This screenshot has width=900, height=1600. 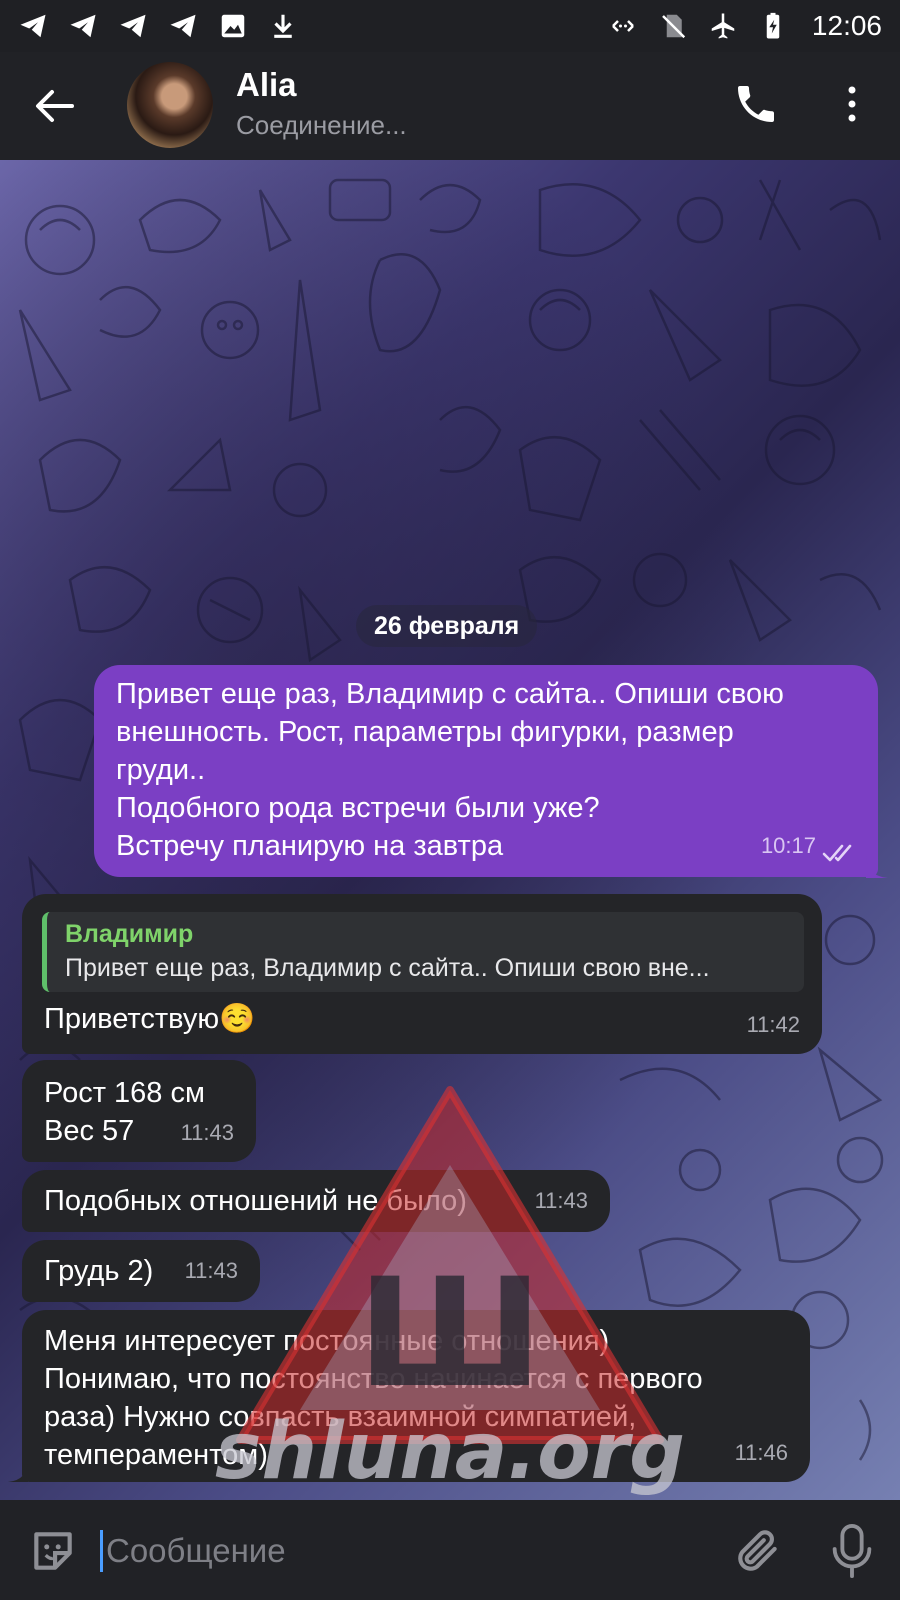 What do you see at coordinates (773, 25) in the screenshot?
I see `battery-charging-icon` at bounding box center [773, 25].